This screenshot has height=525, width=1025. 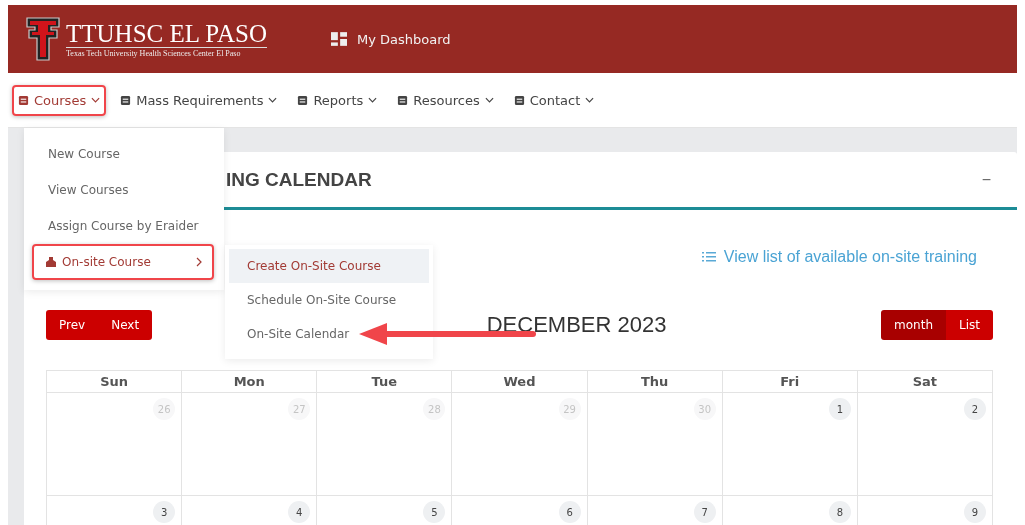 What do you see at coordinates (298, 334) in the screenshot?
I see `submenu-item: On-Site Calendar` at bounding box center [298, 334].